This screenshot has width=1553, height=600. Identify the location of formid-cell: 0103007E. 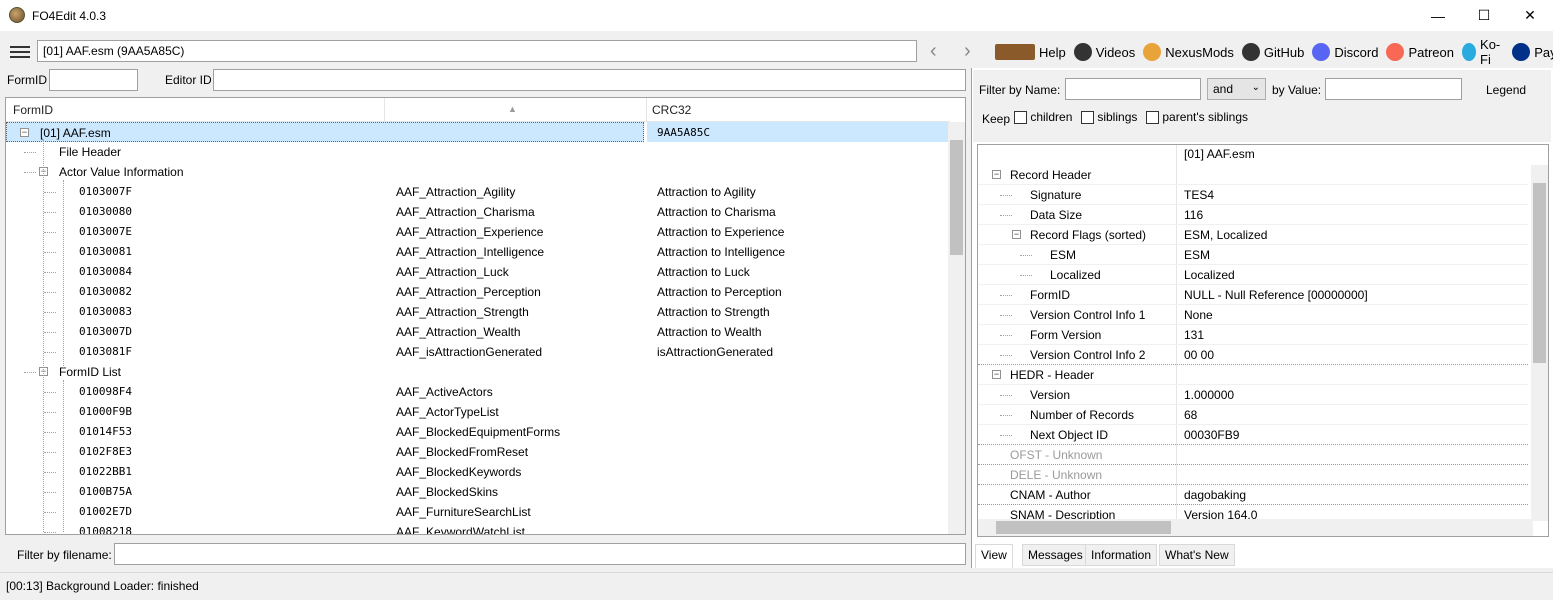
(105, 231).